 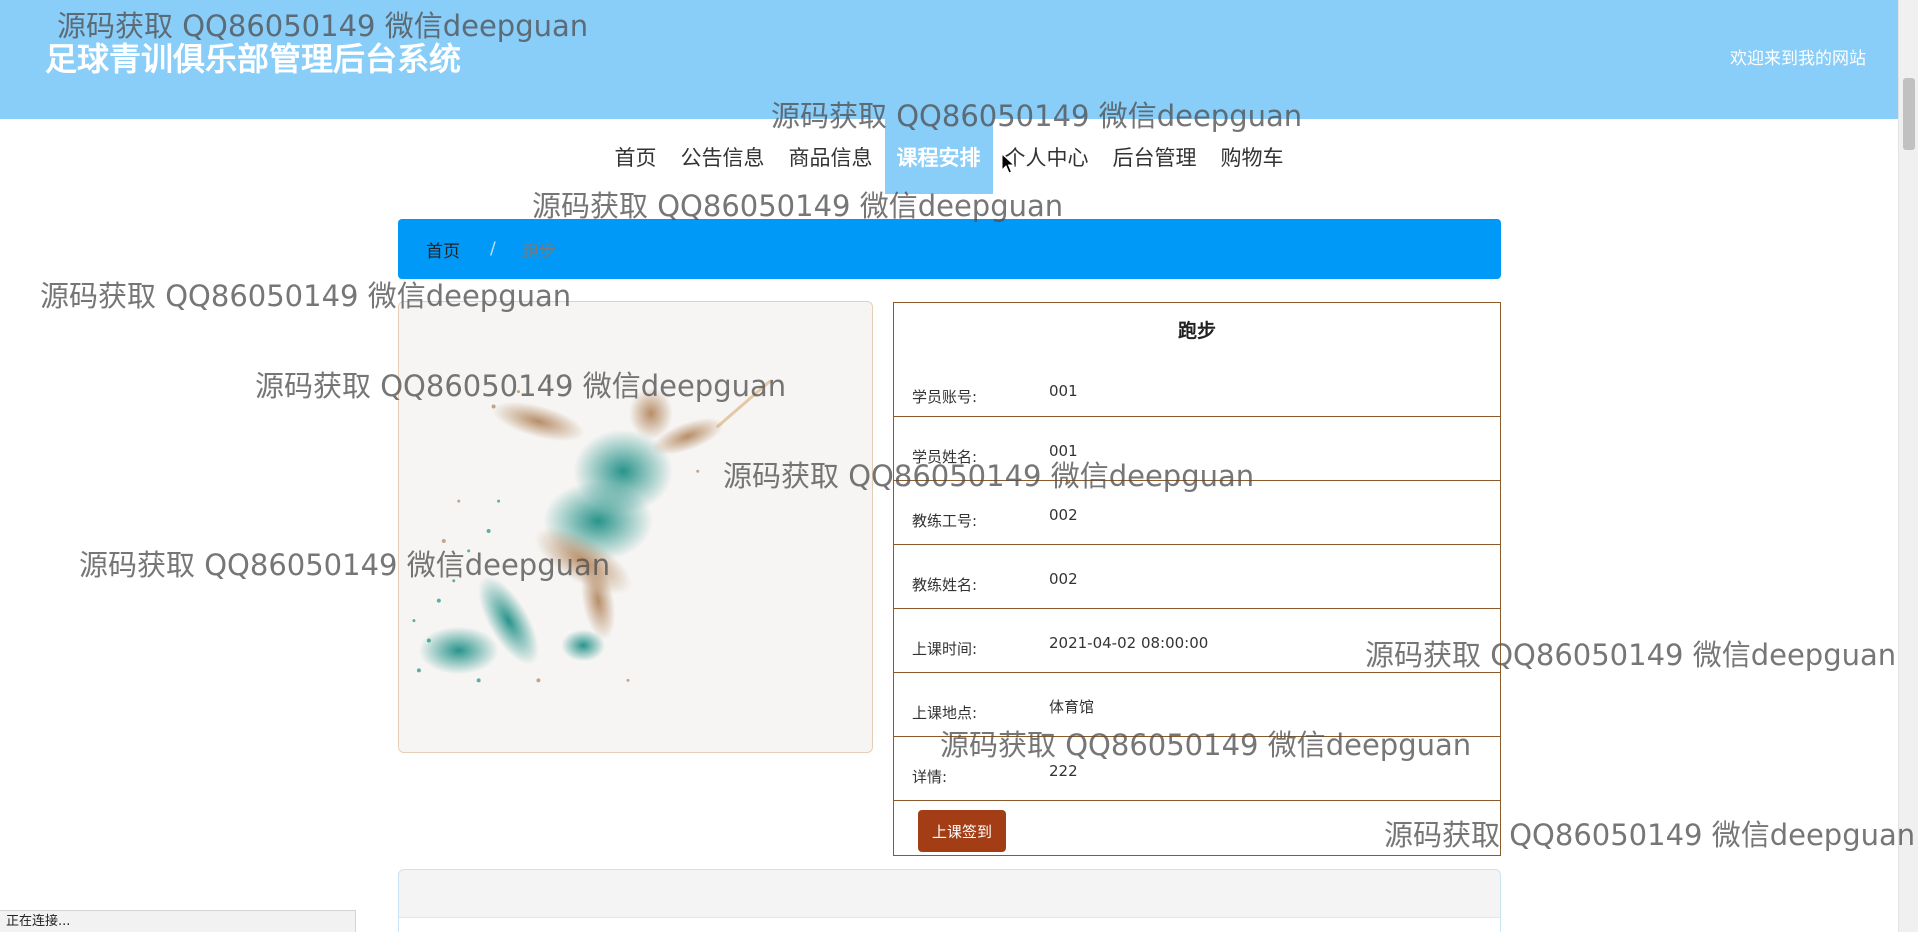 I want to click on field-label: 详情:, so click(x=930, y=777).